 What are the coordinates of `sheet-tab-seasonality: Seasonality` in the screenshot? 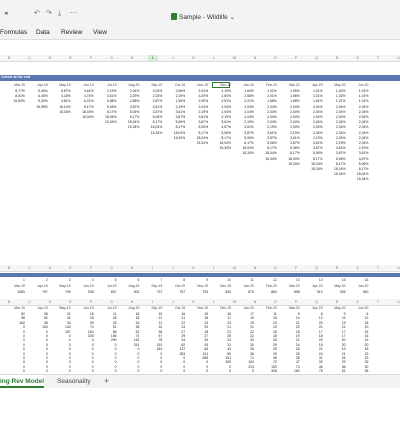 It's located at (74, 381).